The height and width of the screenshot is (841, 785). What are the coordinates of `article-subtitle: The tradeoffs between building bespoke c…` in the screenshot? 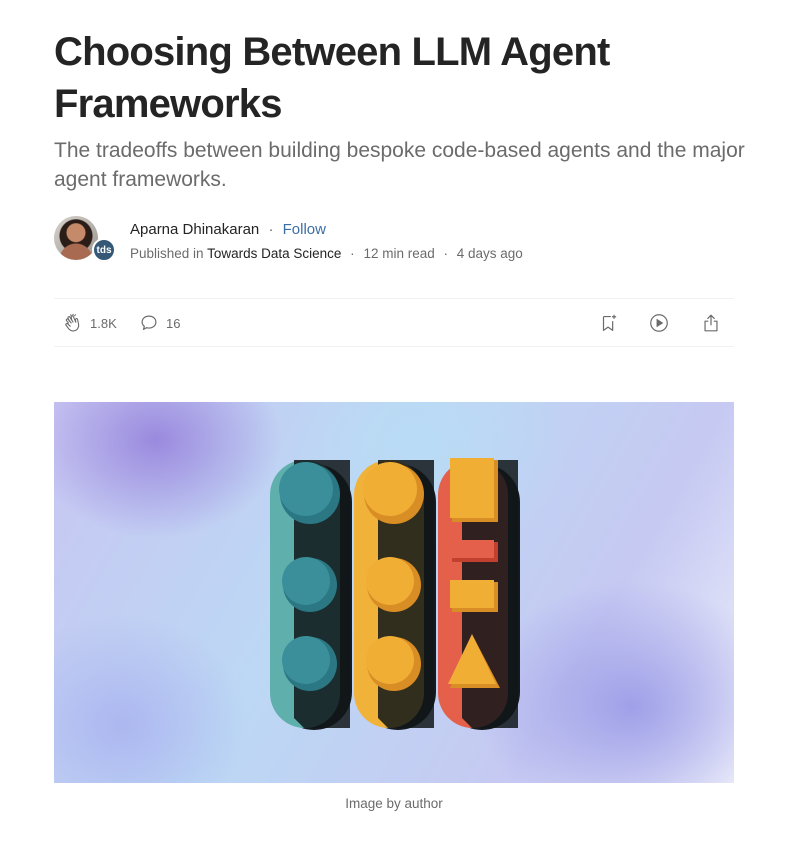 It's located at (399, 165).